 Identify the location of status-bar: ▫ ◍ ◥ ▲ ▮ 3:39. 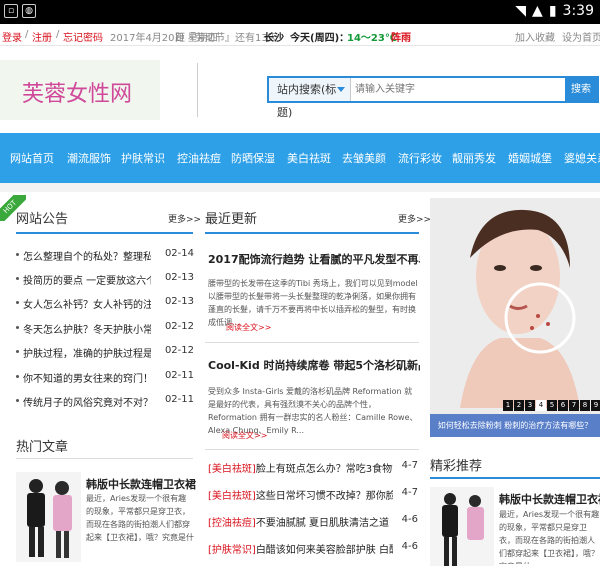
(300, 12).